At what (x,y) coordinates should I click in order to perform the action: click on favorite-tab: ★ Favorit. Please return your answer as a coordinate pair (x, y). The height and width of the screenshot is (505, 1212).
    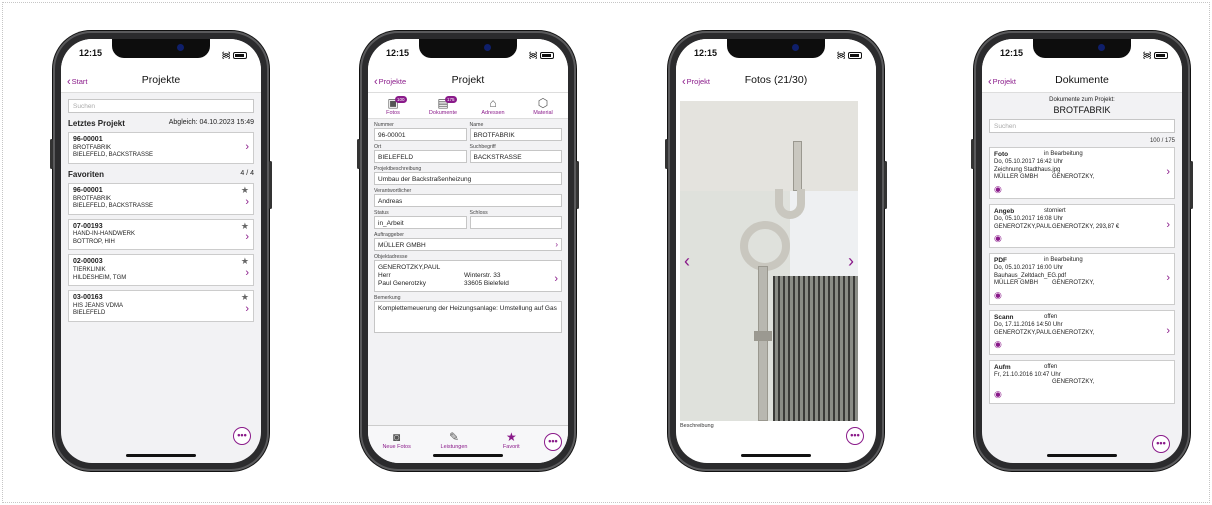
    Looking at the image, I should click on (511, 444).